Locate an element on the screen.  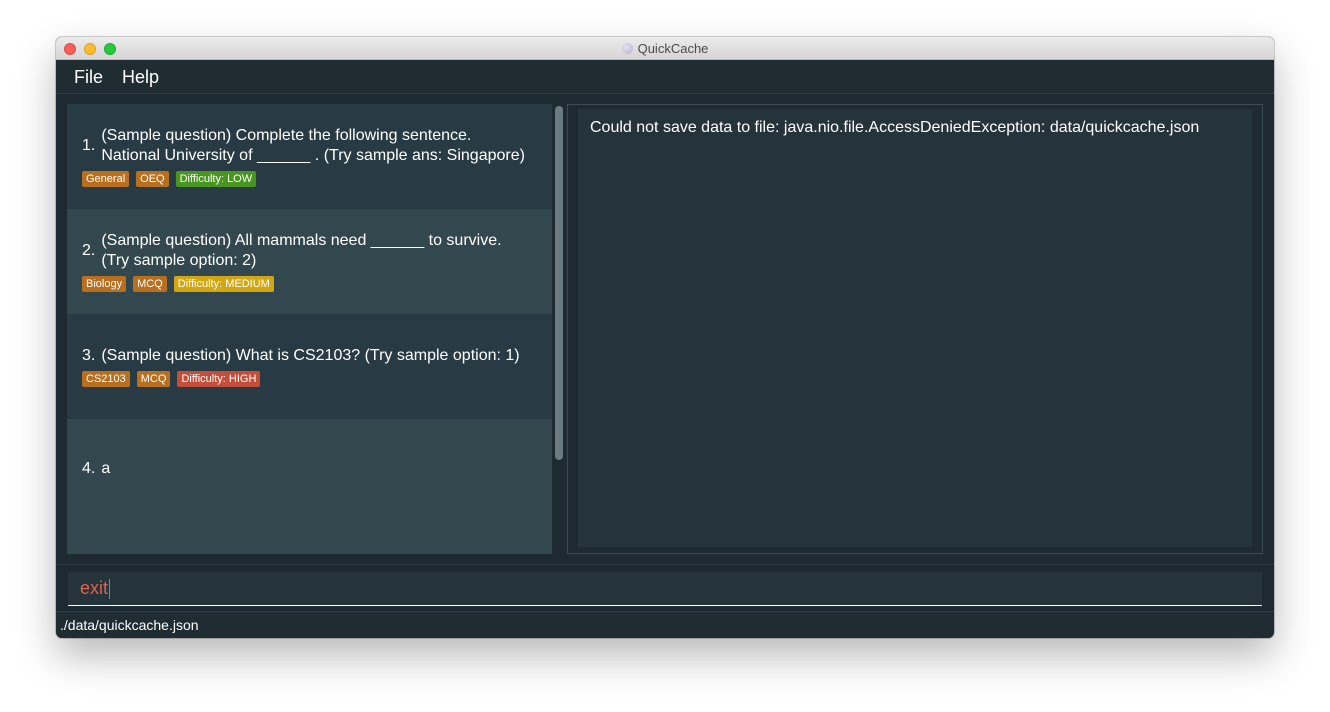
question-text: a is located at coordinates (106, 468).